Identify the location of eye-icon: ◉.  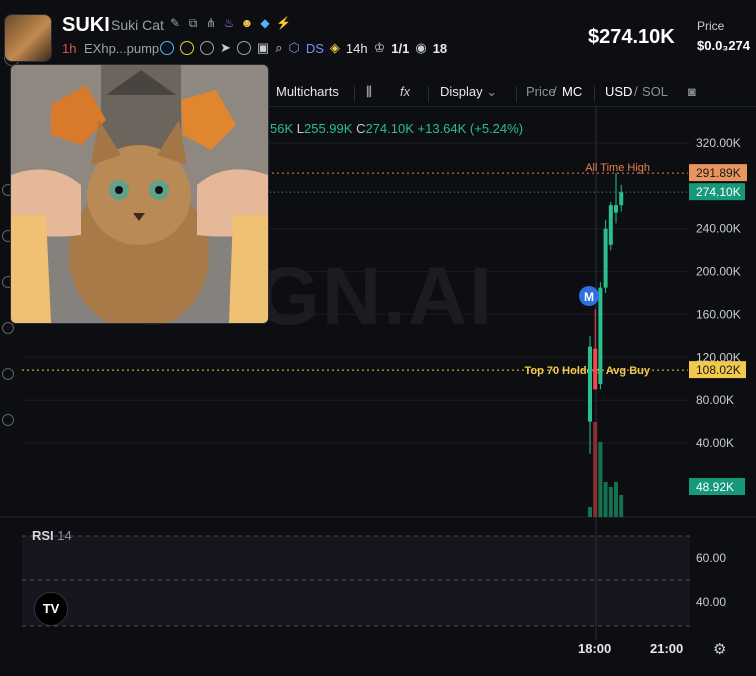
(421, 47).